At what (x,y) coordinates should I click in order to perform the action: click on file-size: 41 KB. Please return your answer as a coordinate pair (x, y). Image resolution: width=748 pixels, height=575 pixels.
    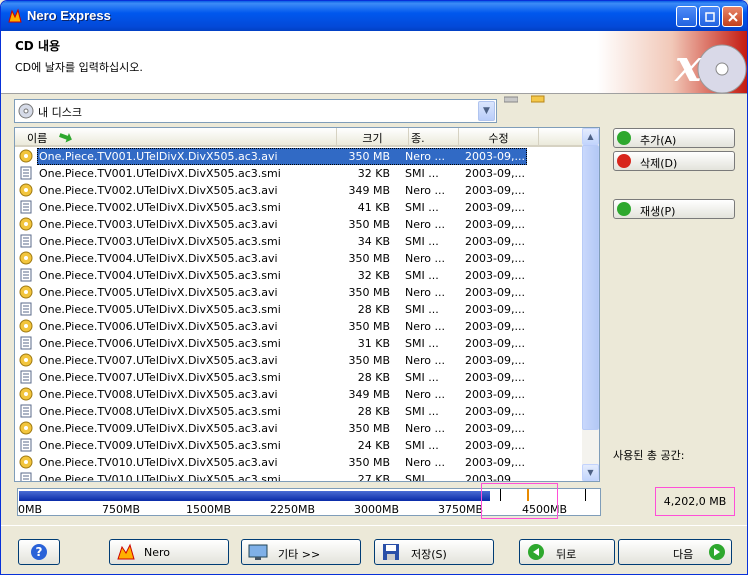
    Looking at the image, I should click on (373, 207).